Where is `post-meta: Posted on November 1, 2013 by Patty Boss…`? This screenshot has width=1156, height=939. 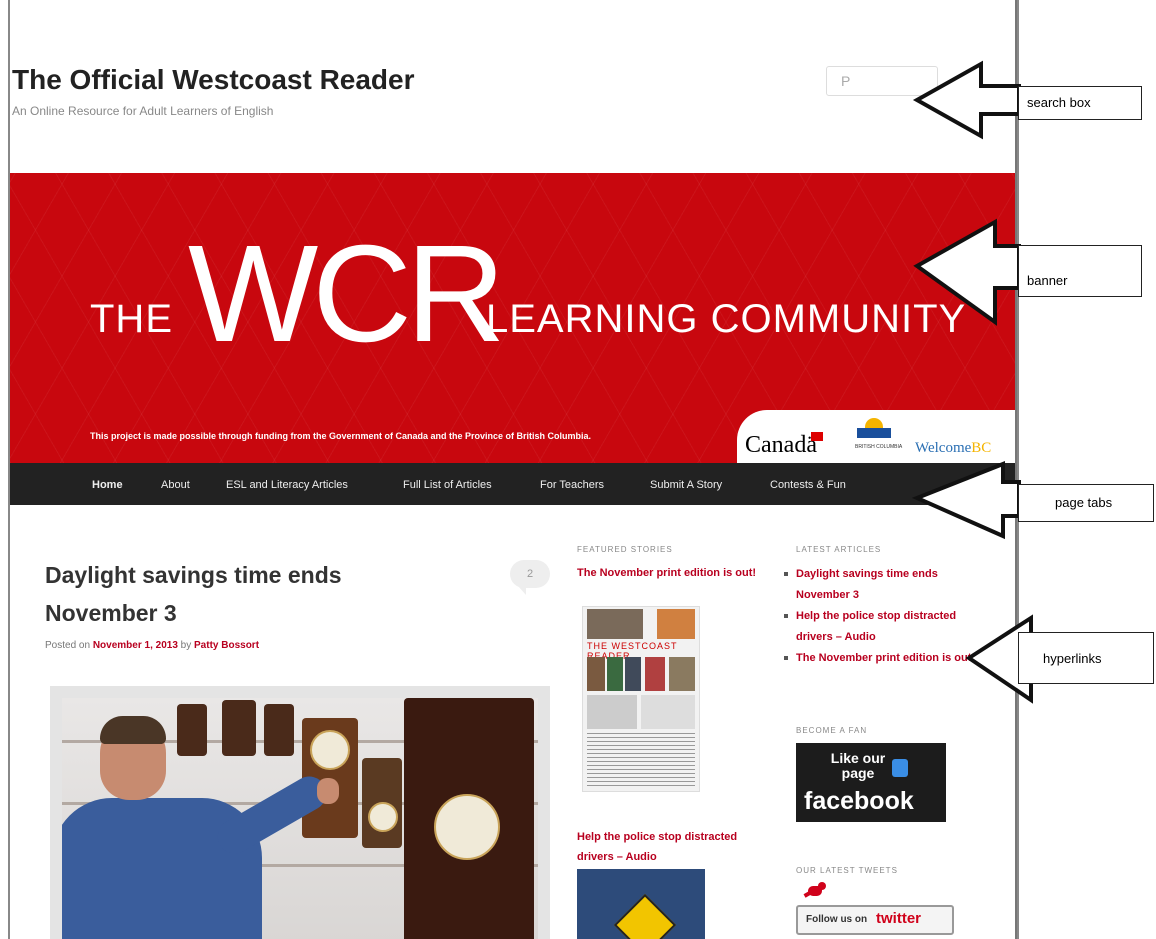 post-meta: Posted on November 1, 2013 by Patty Boss… is located at coordinates (152, 645).